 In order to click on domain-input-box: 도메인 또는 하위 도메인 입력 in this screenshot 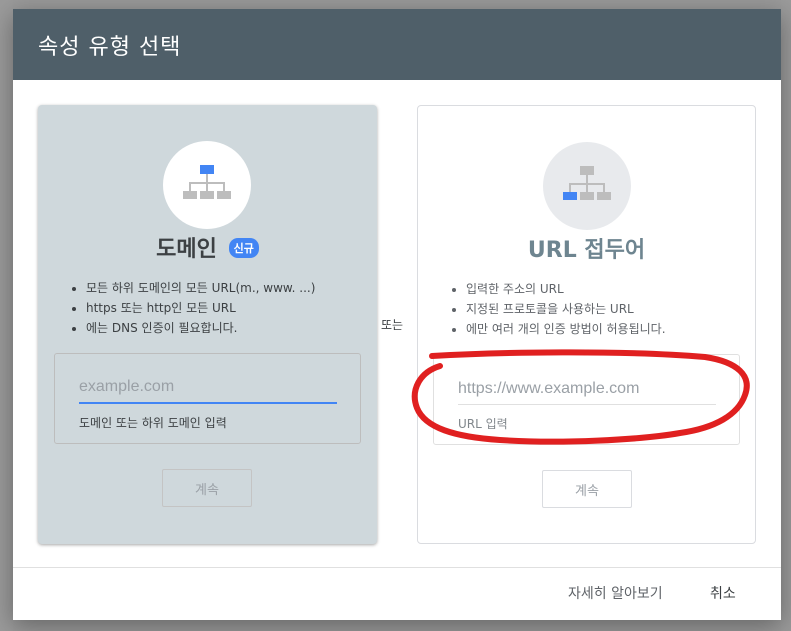, I will do `click(207, 398)`.